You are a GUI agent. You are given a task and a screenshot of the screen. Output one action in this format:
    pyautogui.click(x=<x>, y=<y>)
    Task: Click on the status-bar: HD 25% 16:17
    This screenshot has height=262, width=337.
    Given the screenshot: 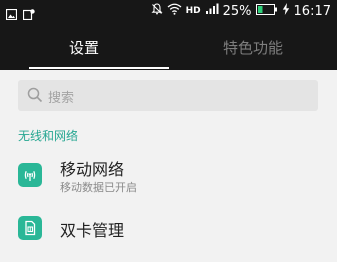 What is the action you would take?
    pyautogui.click(x=168, y=12)
    